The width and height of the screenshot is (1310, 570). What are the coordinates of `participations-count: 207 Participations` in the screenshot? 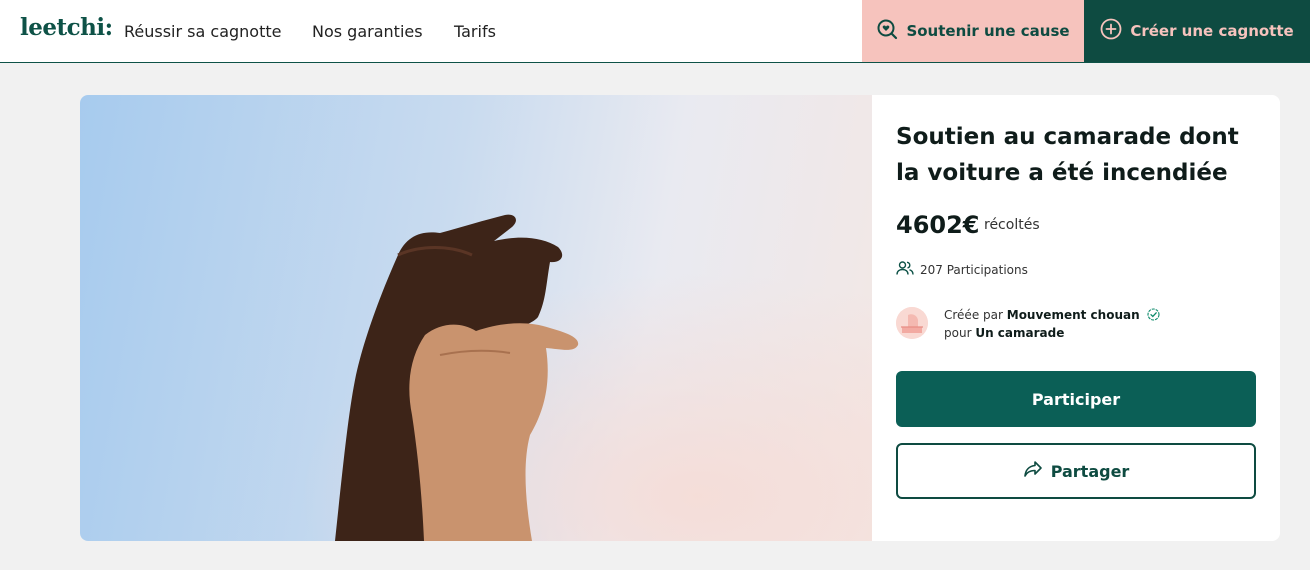 It's located at (962, 269).